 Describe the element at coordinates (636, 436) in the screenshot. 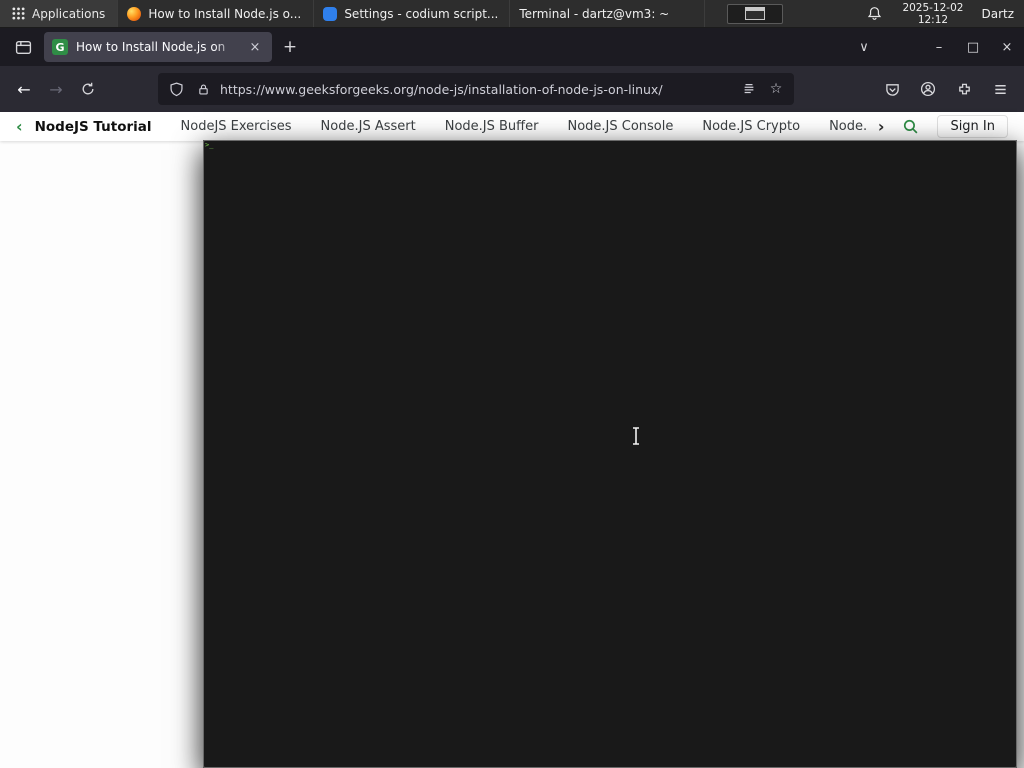

I see `mouse-cursor-ibeam` at that location.